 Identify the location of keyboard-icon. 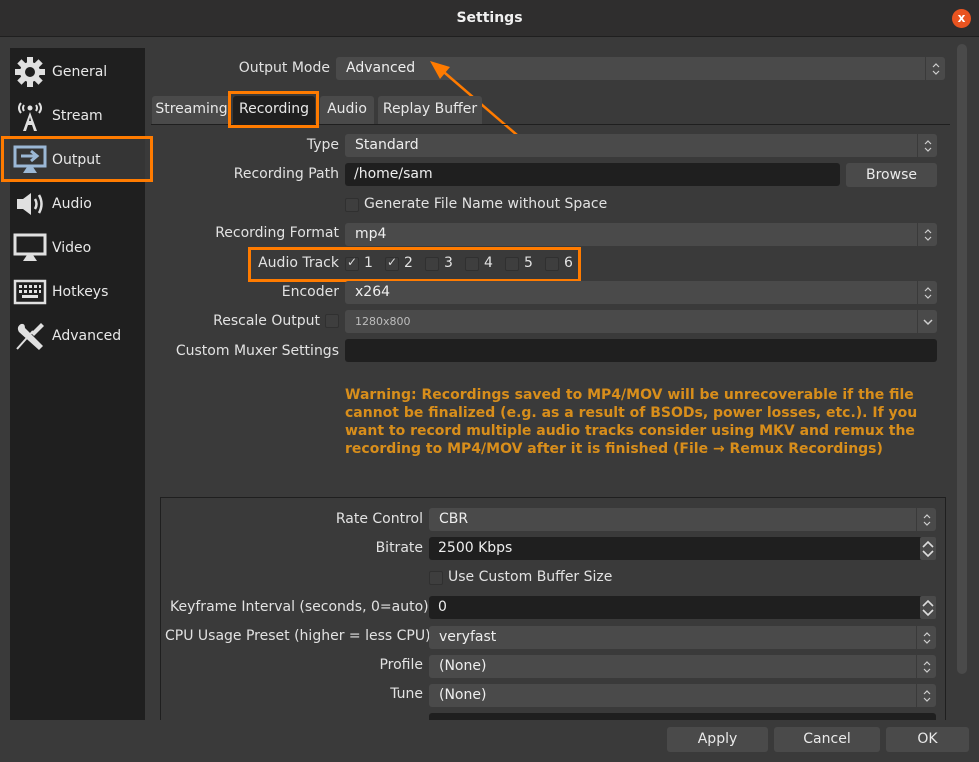
(30, 292).